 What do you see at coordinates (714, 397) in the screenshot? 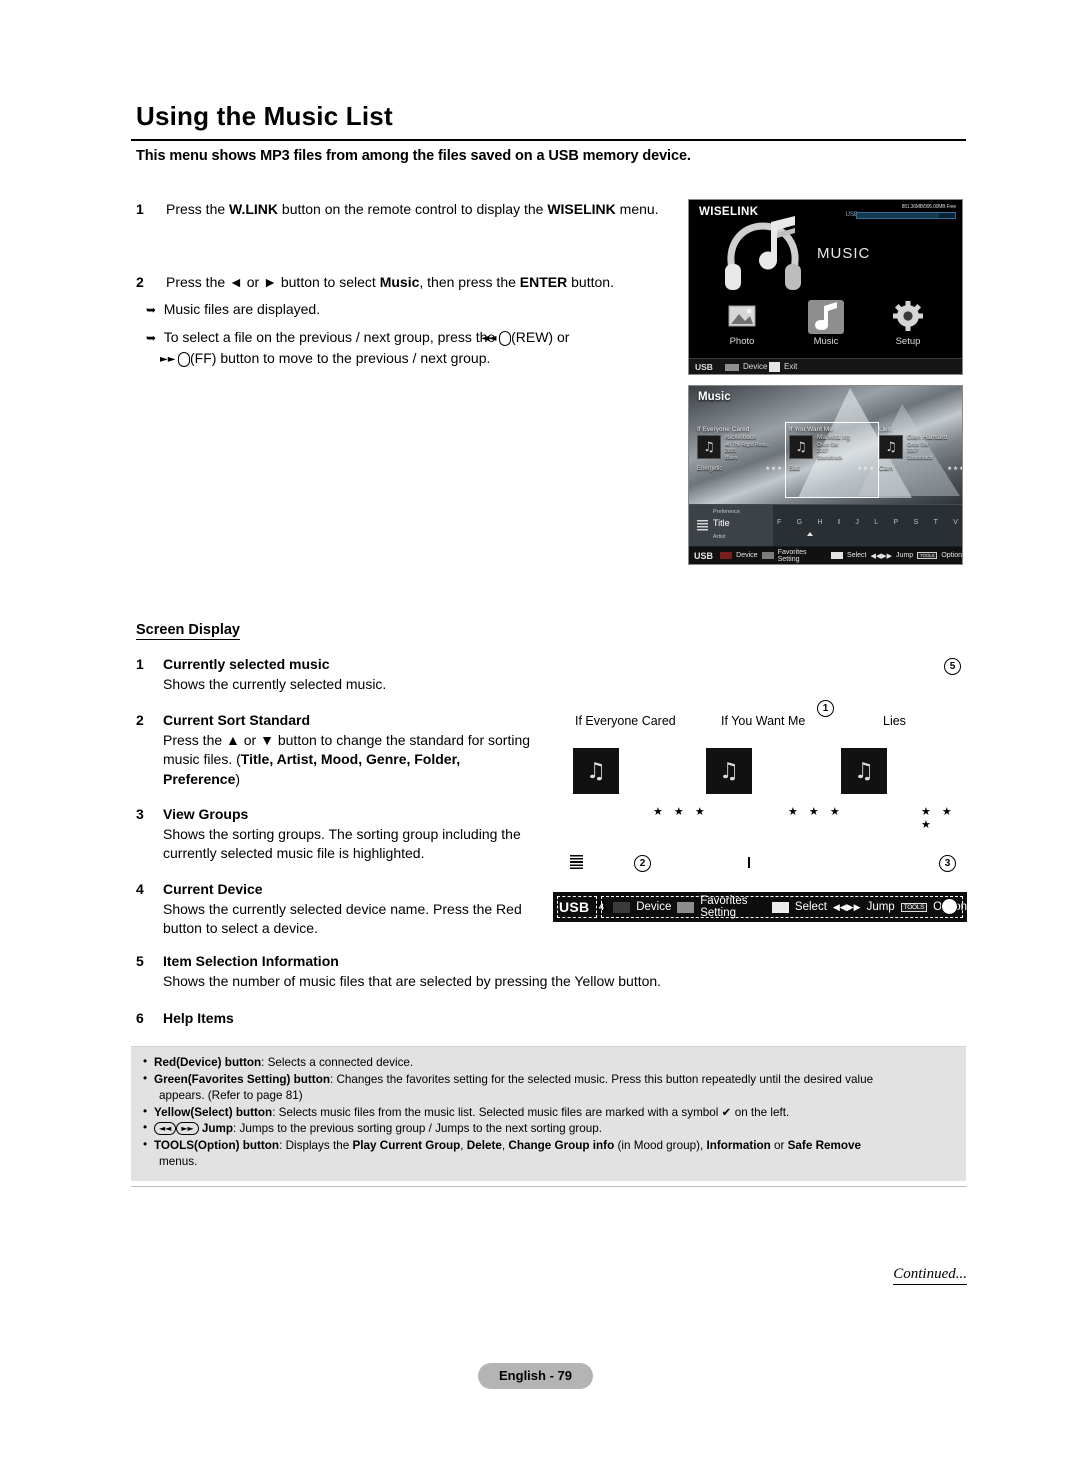
I see `music-screen-title: Music` at bounding box center [714, 397].